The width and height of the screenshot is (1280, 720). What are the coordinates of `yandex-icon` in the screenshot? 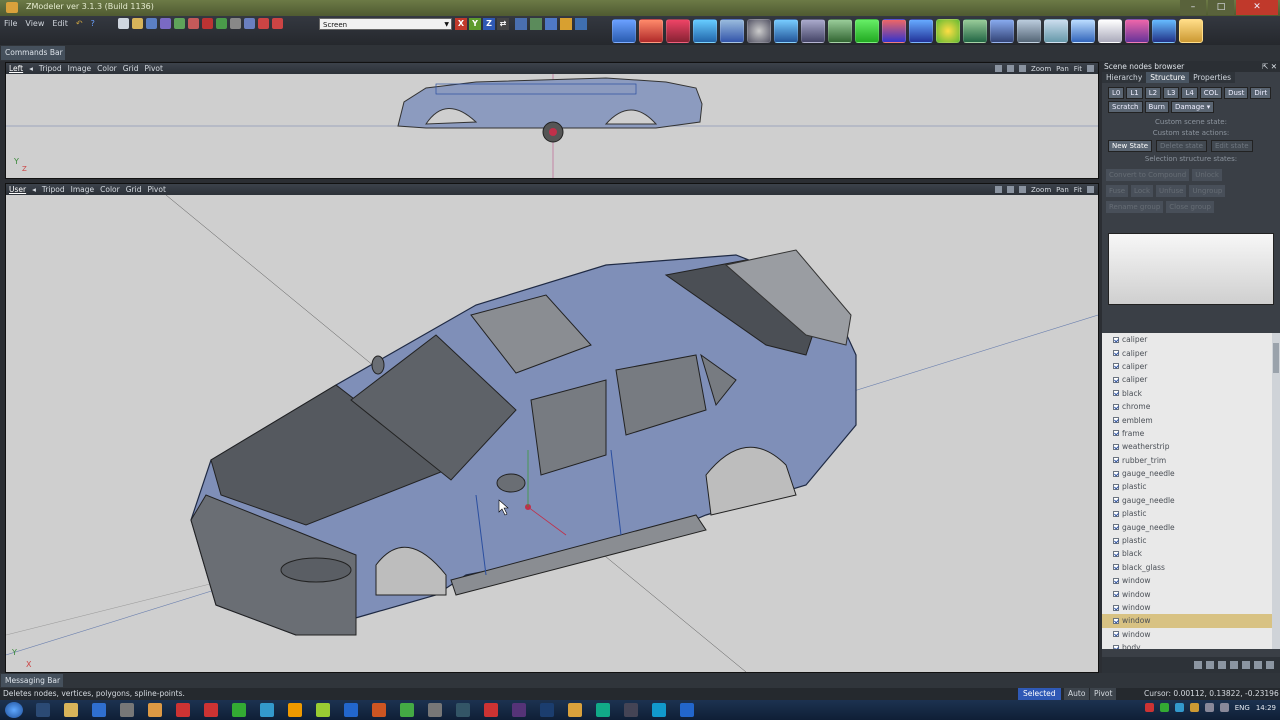 It's located at (211, 710).